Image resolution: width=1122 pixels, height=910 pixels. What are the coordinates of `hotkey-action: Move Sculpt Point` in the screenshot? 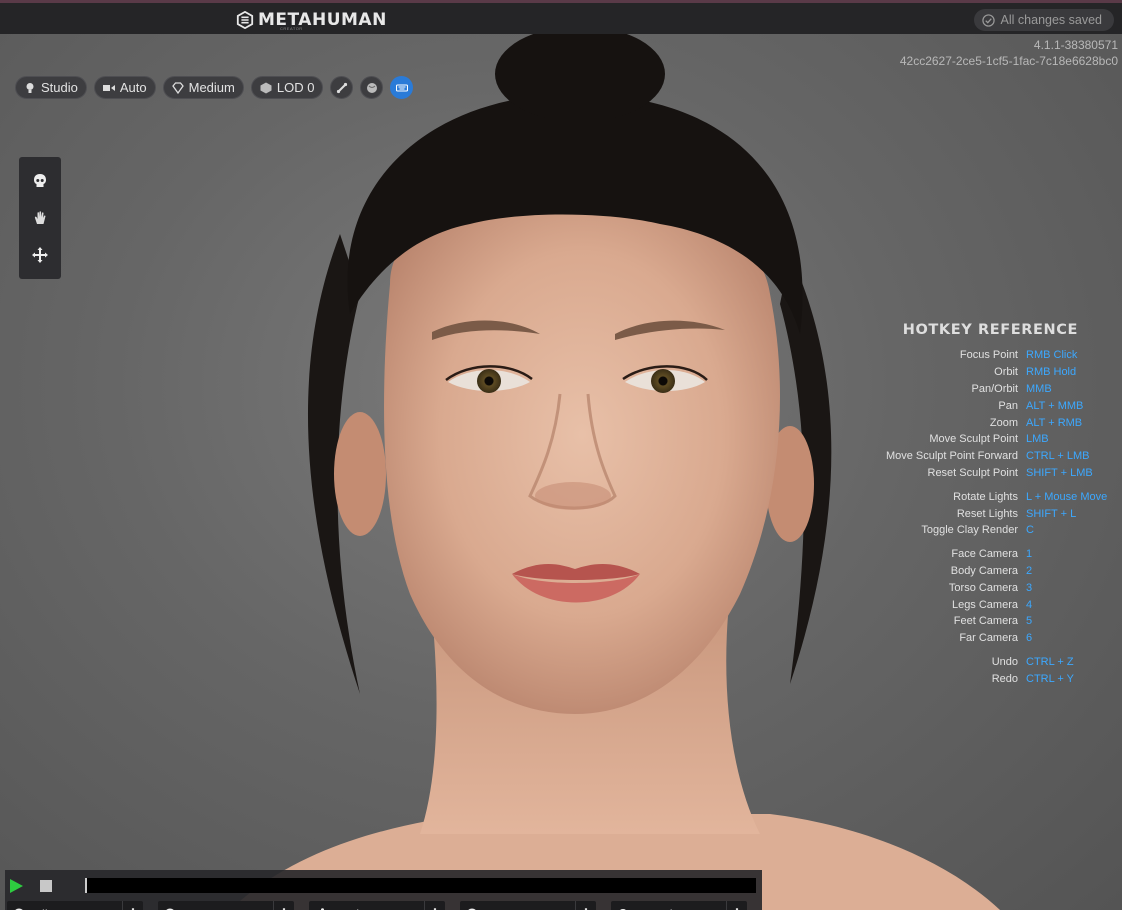 It's located at (973, 439).